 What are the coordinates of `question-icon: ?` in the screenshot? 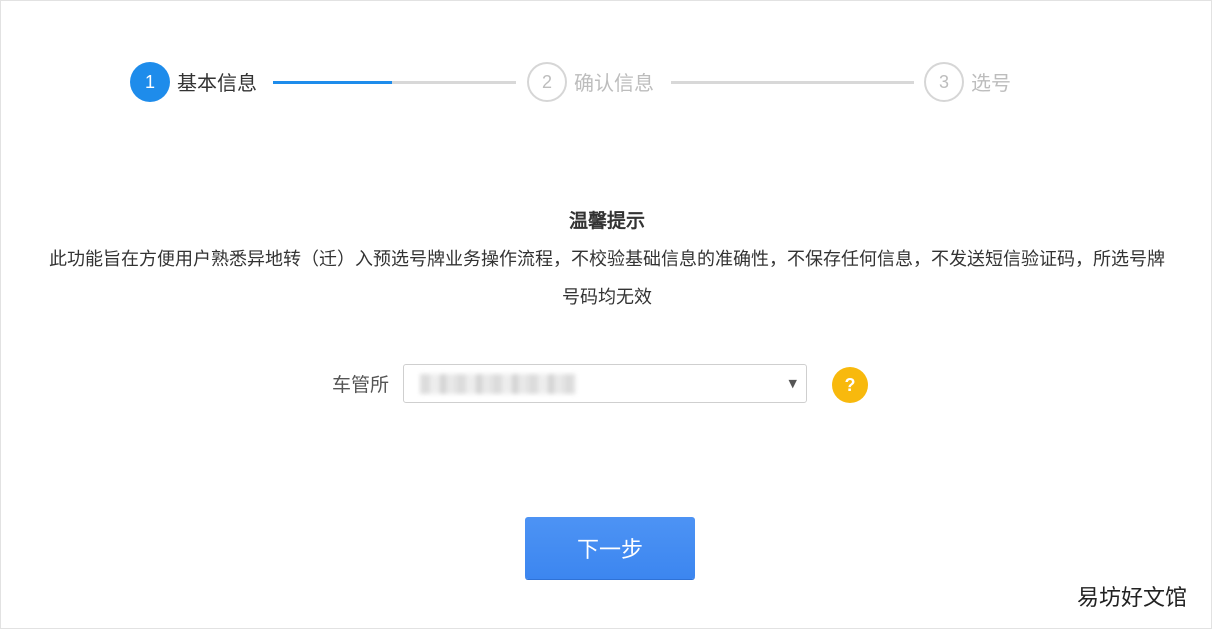 It's located at (850, 385).